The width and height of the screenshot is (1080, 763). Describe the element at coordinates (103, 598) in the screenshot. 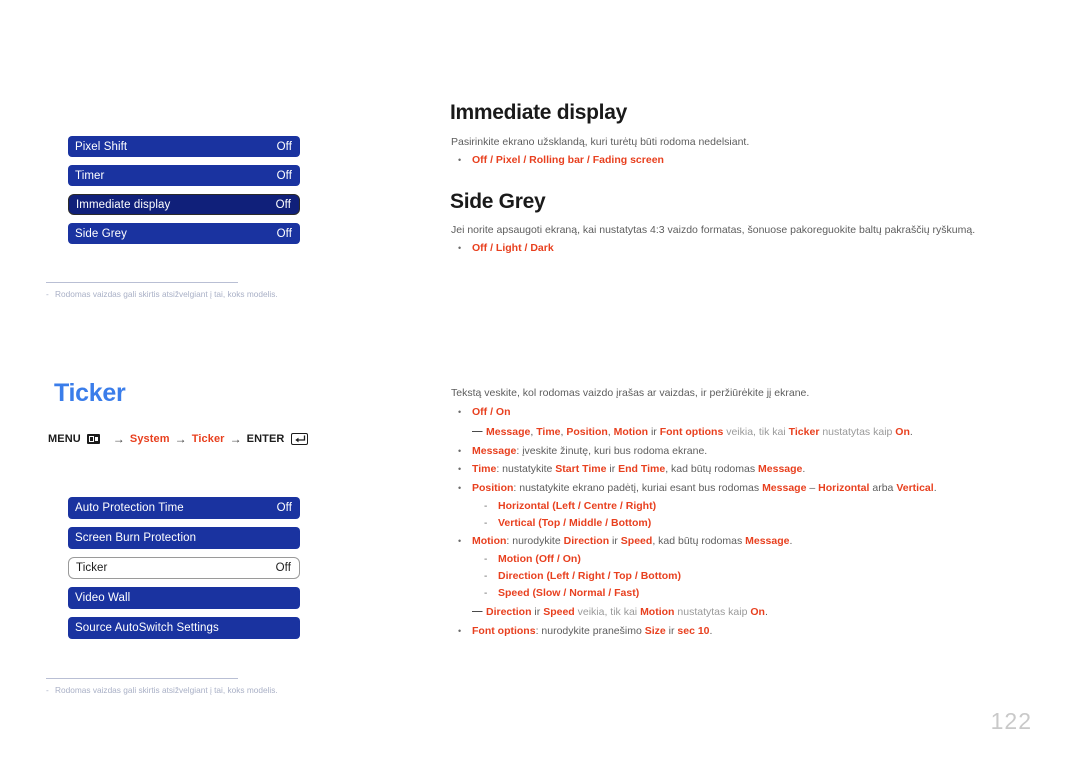

I see `osd-row-label: Video Wall` at that location.